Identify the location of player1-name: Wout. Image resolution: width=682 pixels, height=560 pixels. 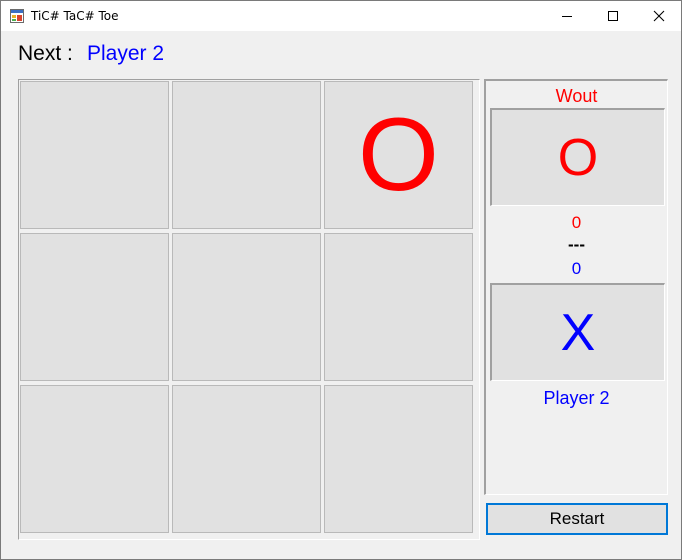
(576, 96).